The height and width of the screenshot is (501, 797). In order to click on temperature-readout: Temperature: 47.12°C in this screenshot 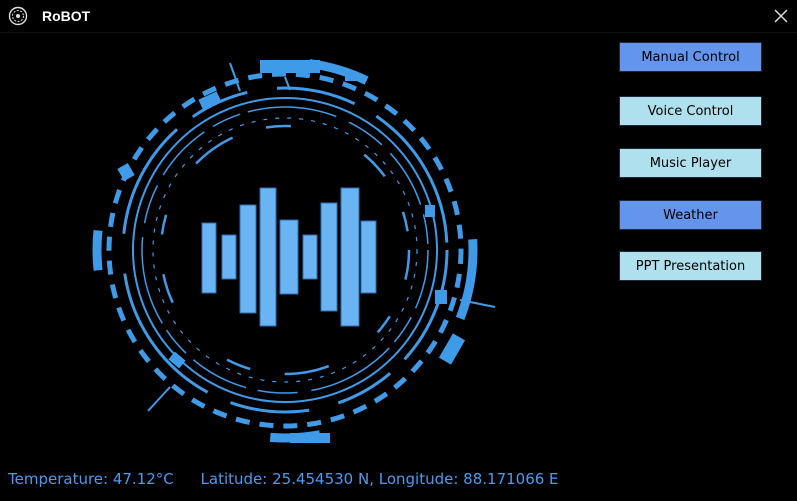, I will do `click(91, 479)`.